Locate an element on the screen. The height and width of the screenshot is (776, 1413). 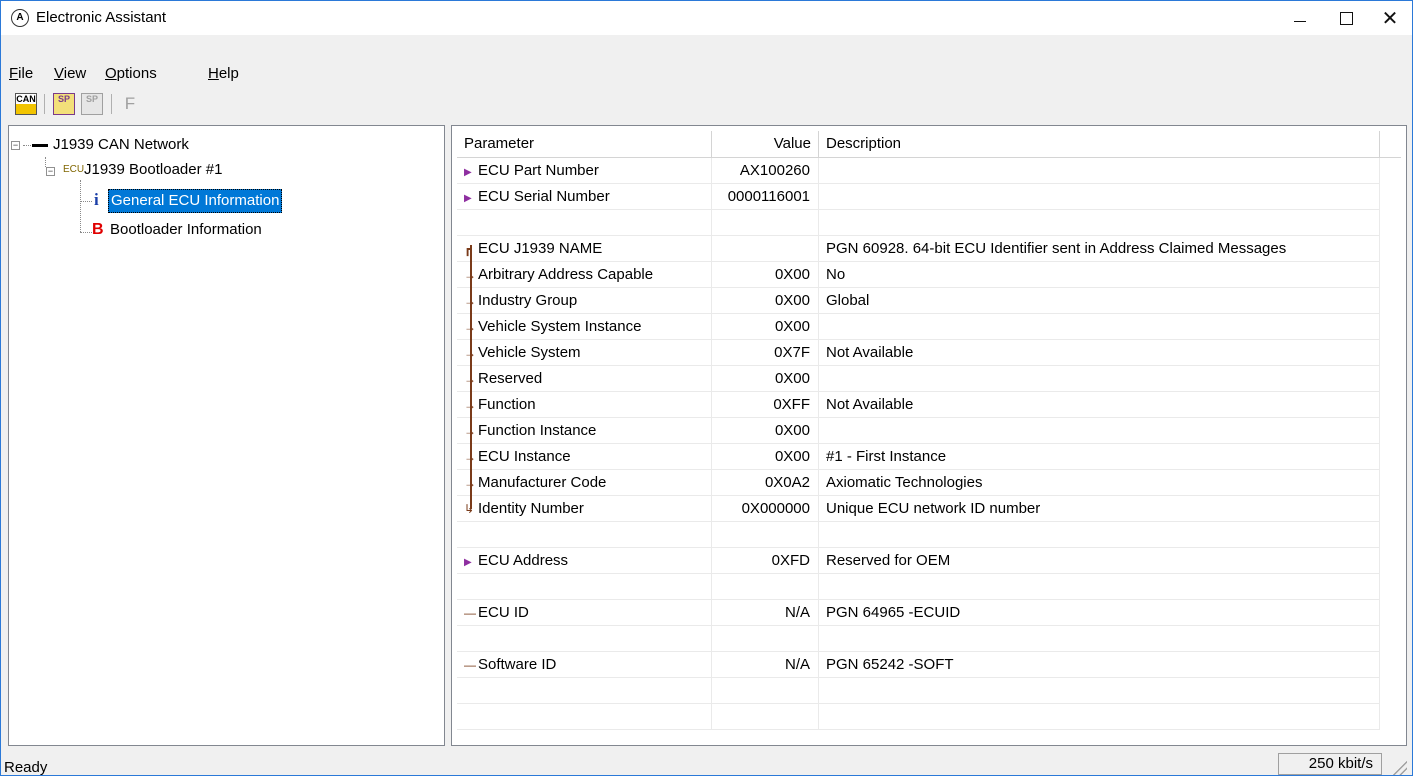
column-header-description: Description is located at coordinates (1099, 144).